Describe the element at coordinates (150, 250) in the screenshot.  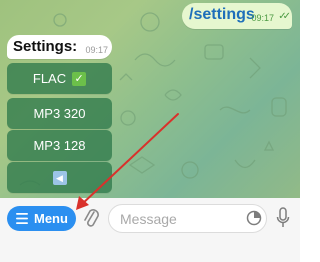
I see `bottom-safe-area` at that location.